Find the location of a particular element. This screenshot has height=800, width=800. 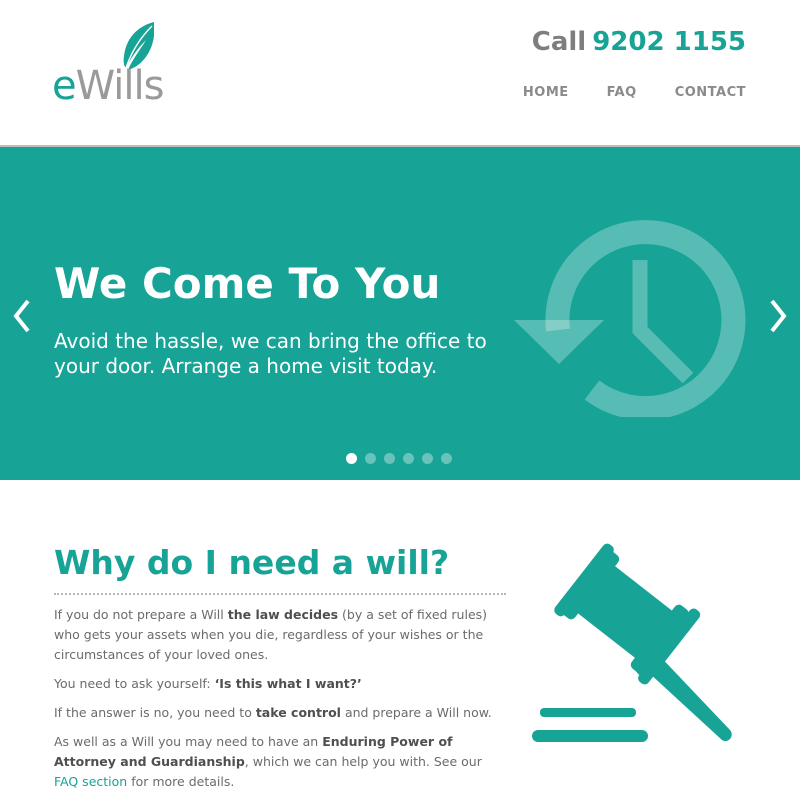

logo-wordmark: eWills is located at coordinates (108, 86).